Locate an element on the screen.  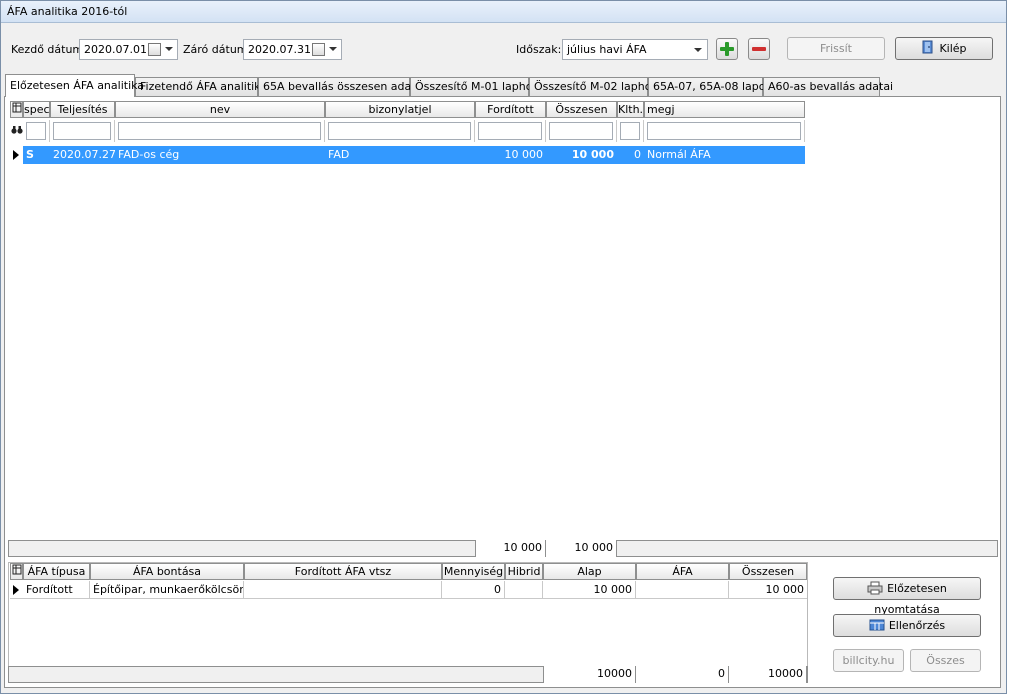
filter-nev is located at coordinates (220, 131).